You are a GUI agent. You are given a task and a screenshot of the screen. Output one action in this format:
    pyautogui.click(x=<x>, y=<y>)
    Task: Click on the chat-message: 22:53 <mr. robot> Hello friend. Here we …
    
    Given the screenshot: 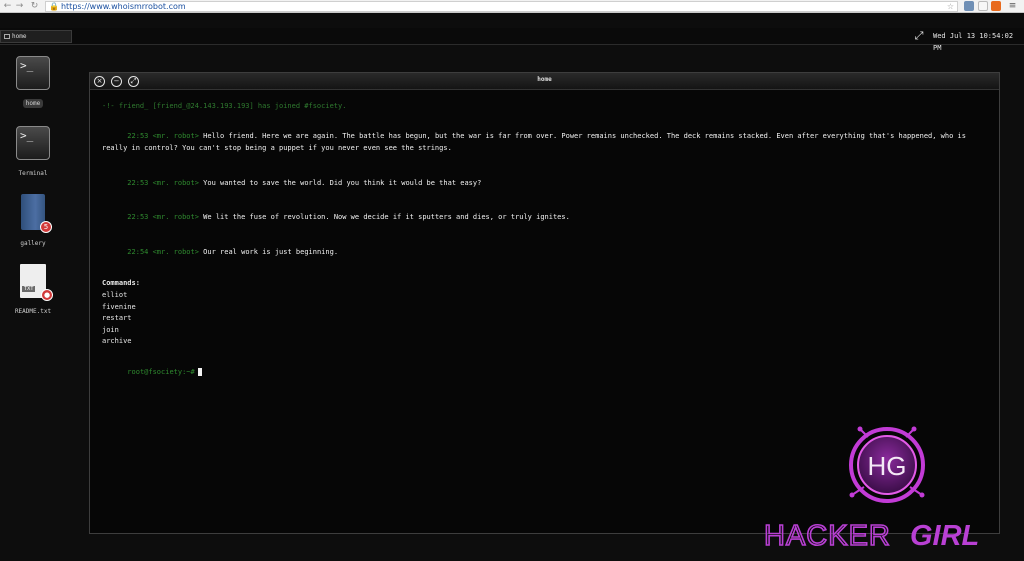 What is the action you would take?
    pyautogui.click(x=544, y=143)
    